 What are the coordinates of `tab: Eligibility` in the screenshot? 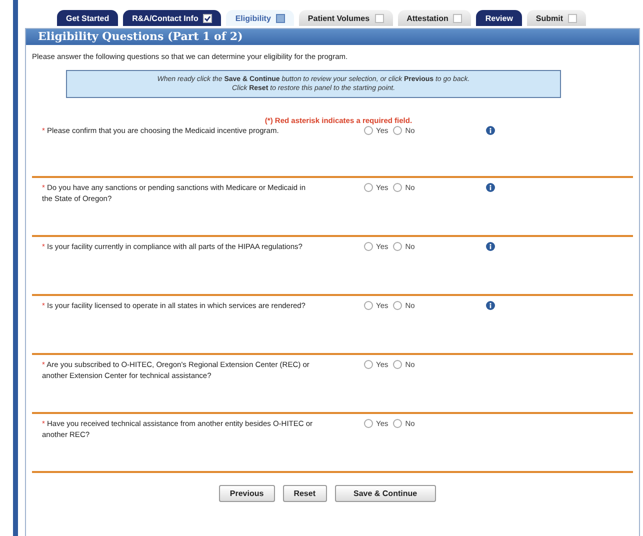 It's located at (260, 18).